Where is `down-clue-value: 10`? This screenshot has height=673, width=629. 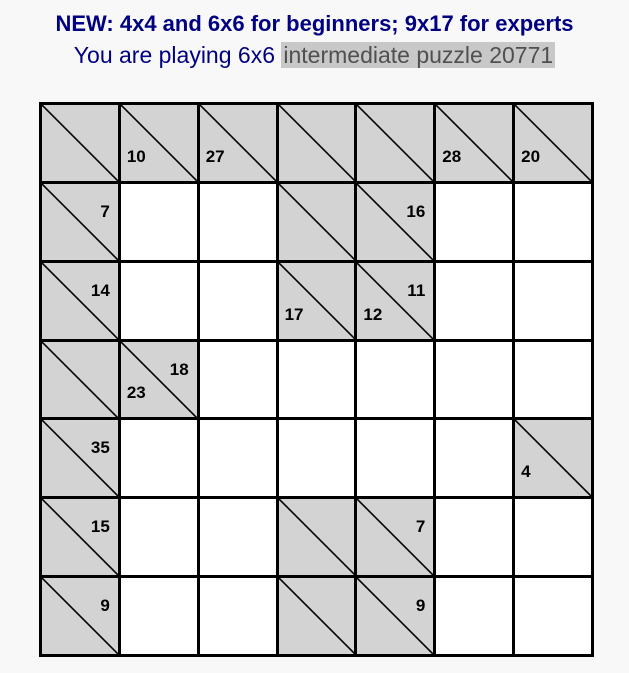 down-clue-value: 10 is located at coordinates (136, 156).